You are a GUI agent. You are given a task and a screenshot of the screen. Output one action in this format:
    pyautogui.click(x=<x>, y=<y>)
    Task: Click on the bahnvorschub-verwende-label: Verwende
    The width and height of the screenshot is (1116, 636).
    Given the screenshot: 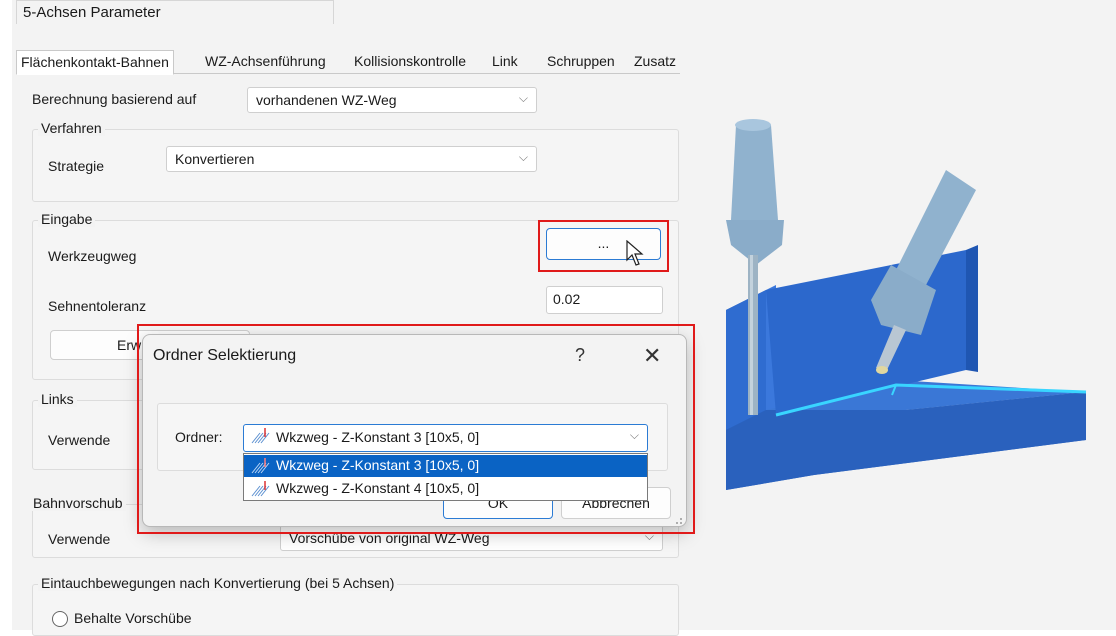 What is the action you would take?
    pyautogui.click(x=79, y=539)
    